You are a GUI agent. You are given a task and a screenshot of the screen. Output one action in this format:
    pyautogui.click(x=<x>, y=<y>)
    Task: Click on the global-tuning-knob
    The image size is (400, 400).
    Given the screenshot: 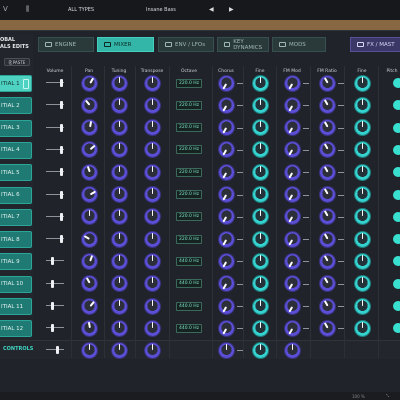 What is the action you would take?
    pyautogui.click(x=119, y=350)
    